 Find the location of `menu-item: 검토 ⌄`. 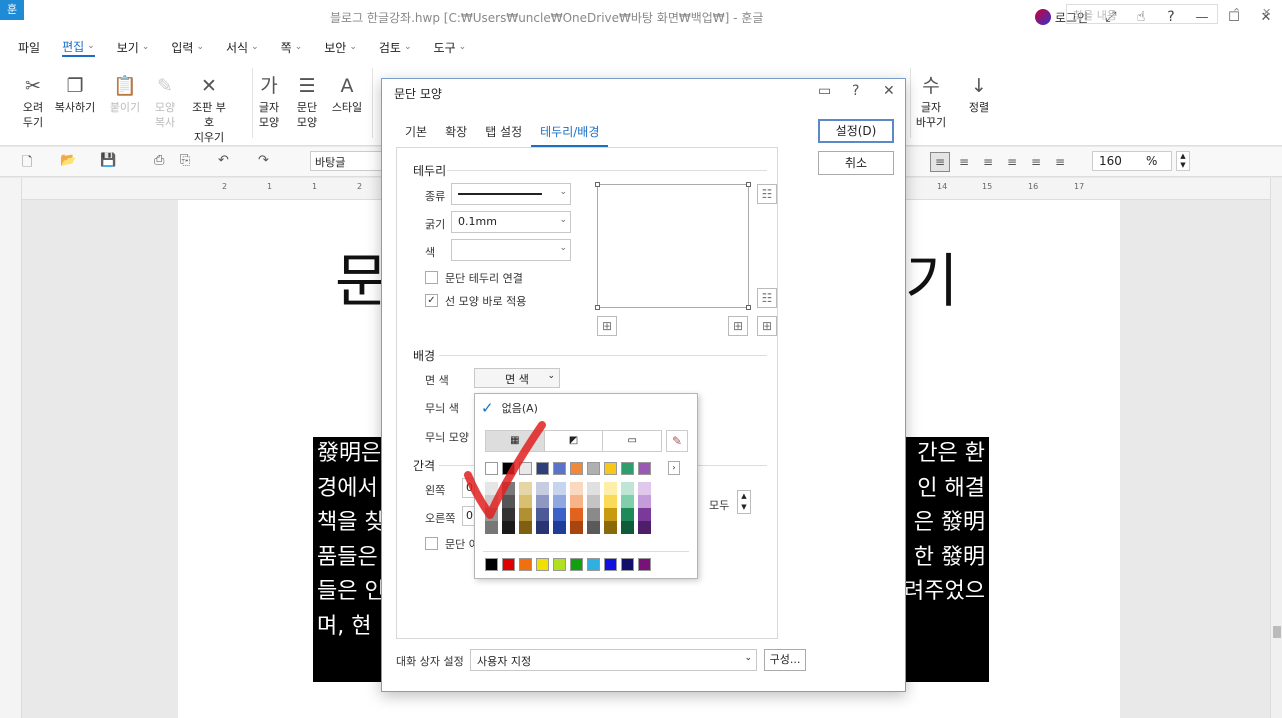

menu-item: 검토 ⌄ is located at coordinates (395, 47).